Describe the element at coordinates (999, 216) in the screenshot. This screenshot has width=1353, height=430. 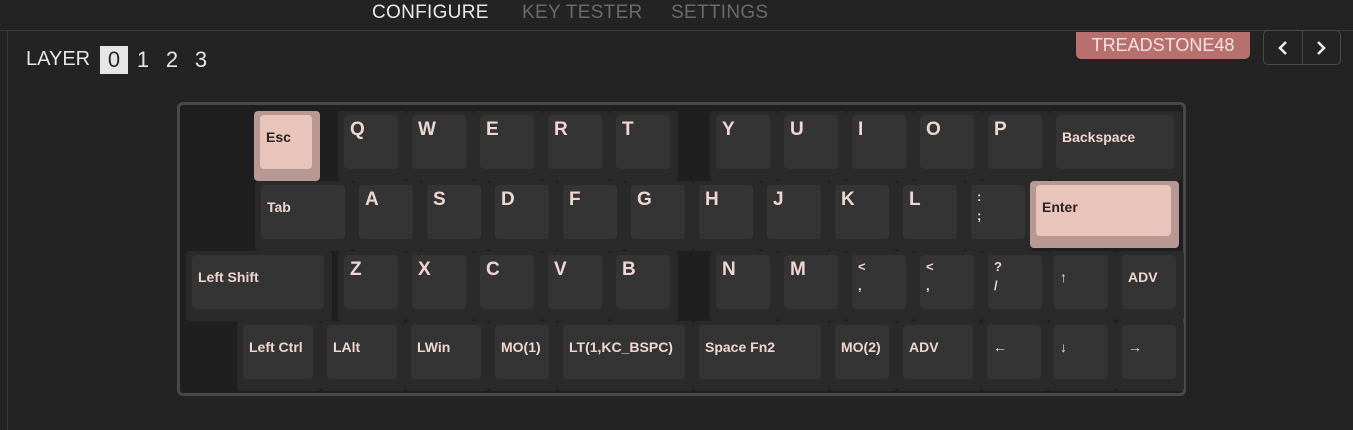
I see `key-semicolon: : ;` at that location.